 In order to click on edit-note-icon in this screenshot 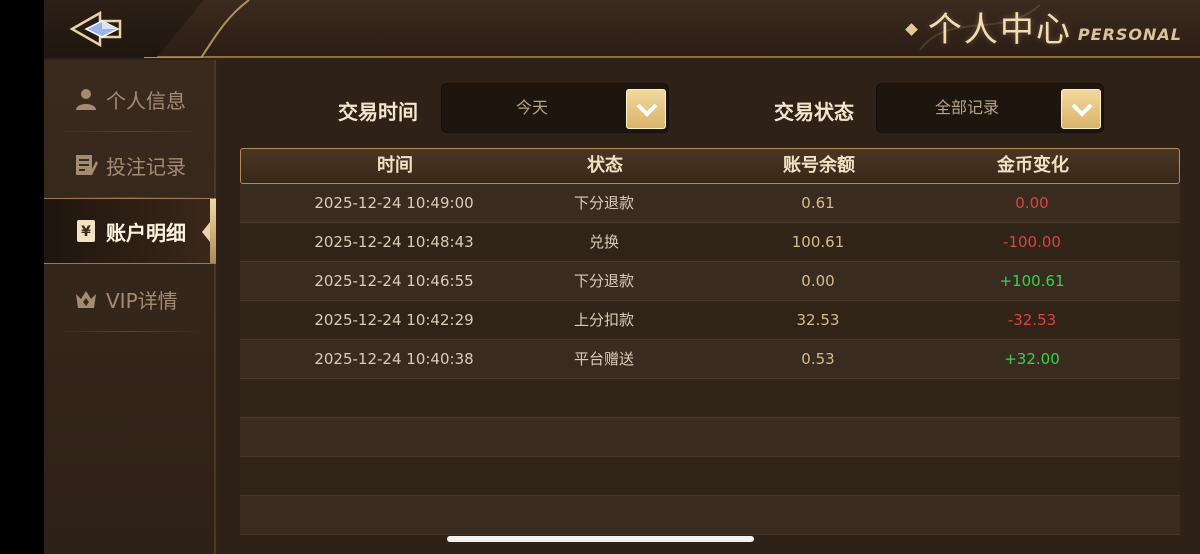, I will do `click(87, 165)`.